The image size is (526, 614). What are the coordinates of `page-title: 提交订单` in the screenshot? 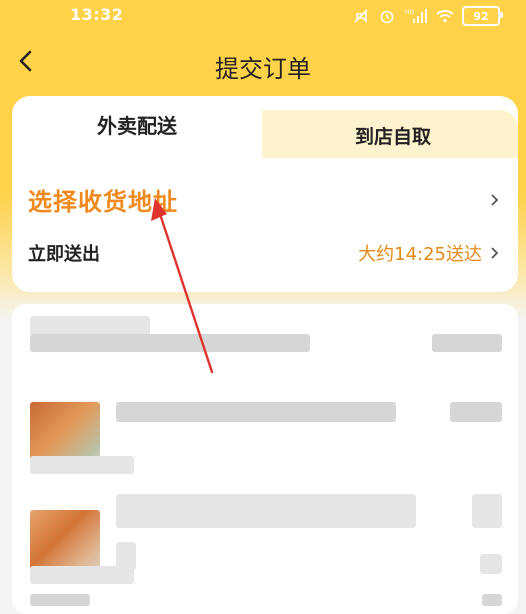 It's located at (263, 69).